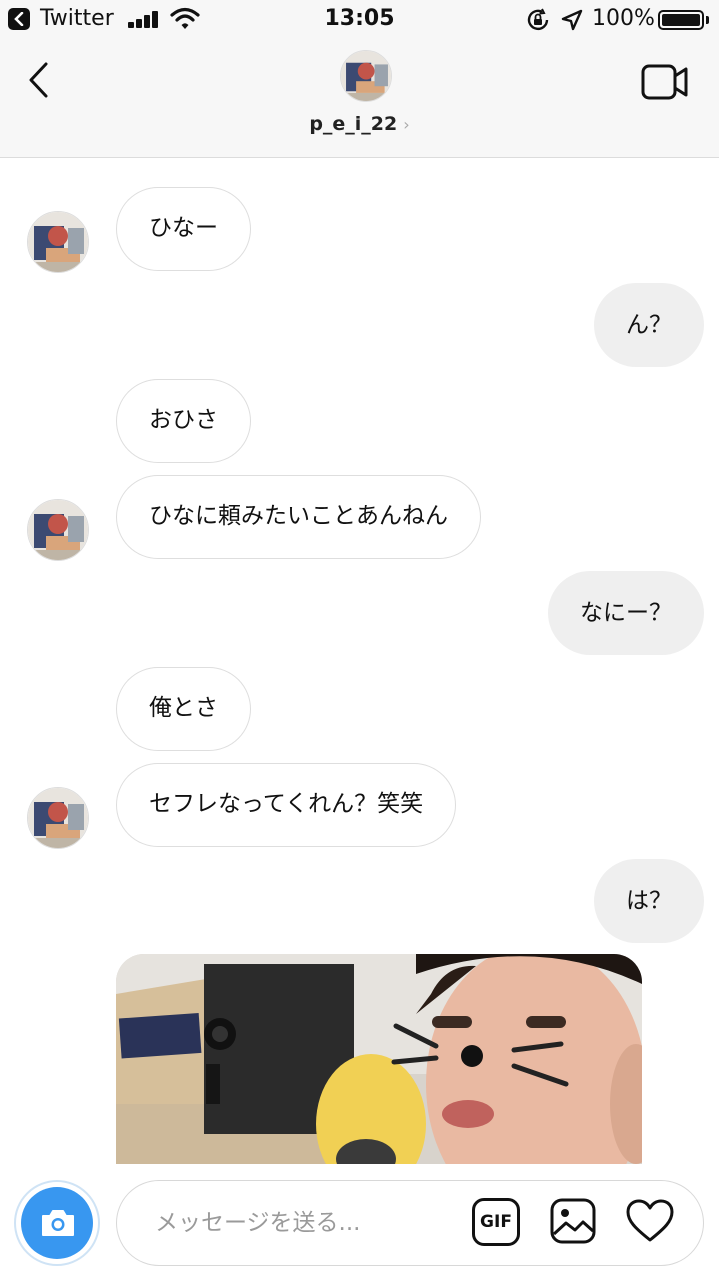 This screenshot has width=719, height=1280. I want to click on message-outgoing: なにー？, so click(626, 613).